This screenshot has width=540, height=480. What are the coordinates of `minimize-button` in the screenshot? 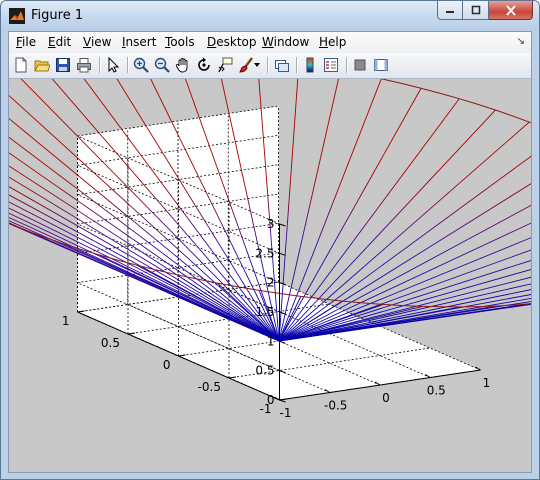 It's located at (450, 10).